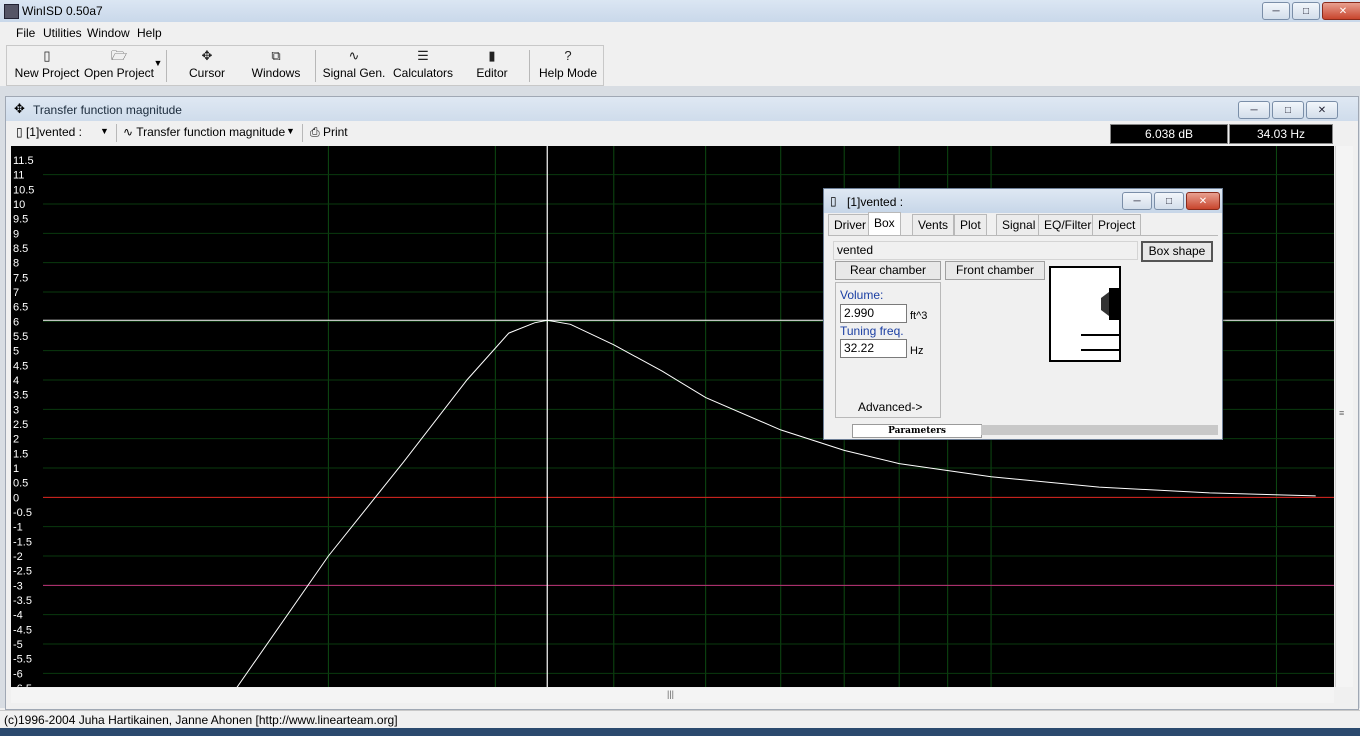  What do you see at coordinates (20, 249) in the screenshot?
I see `y-tick-label: 8.5` at bounding box center [20, 249].